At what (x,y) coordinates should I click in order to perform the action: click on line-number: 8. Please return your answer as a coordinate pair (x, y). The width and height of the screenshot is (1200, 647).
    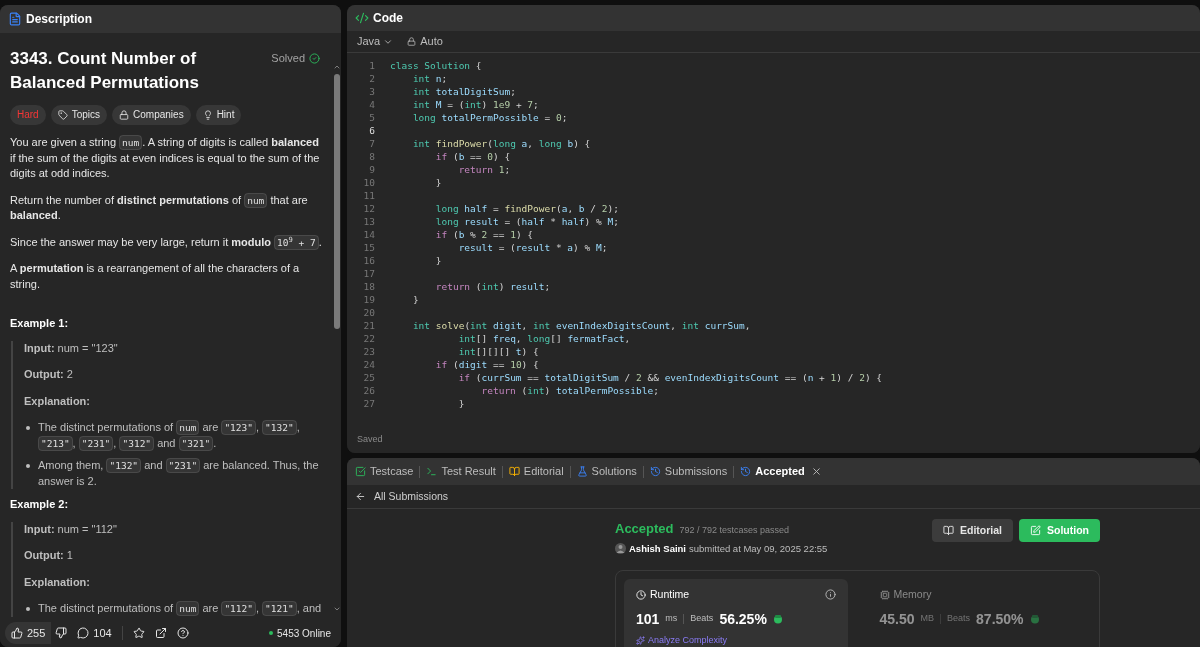
    Looking at the image, I should click on (372, 156).